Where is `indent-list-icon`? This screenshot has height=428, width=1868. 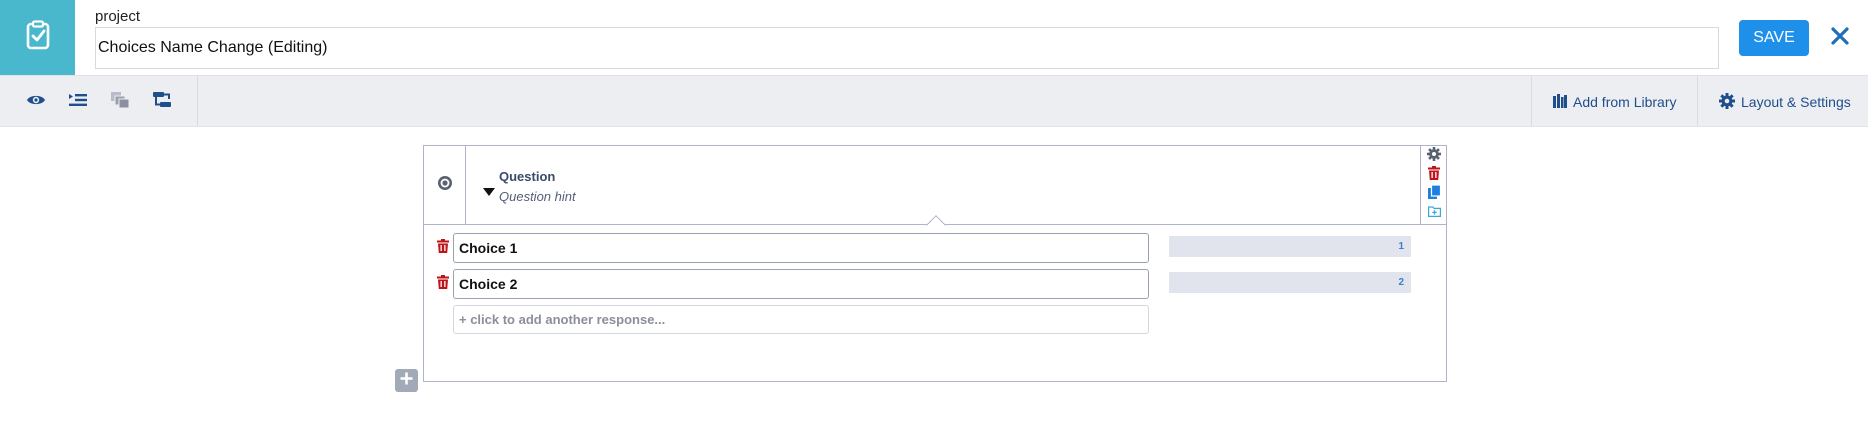 indent-list-icon is located at coordinates (78, 102).